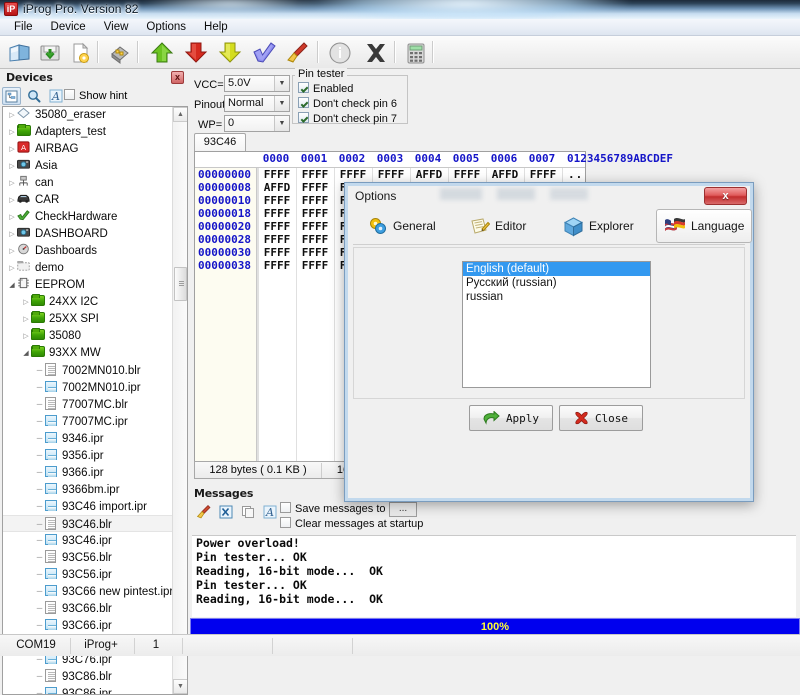  I want to click on tree-item: ▷ demo, so click(88, 268).